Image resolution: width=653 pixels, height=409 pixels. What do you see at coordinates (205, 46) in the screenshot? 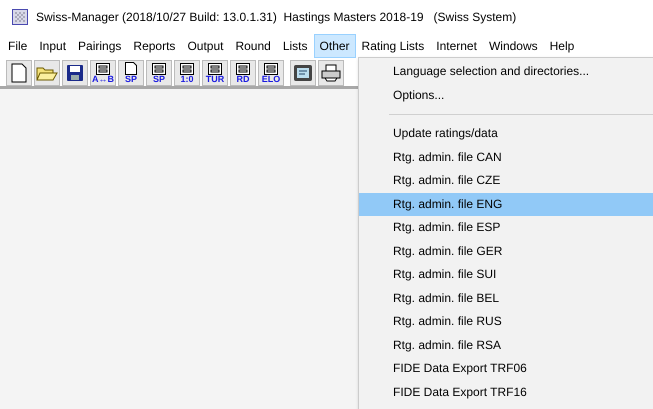
I see `menu-item: Output` at bounding box center [205, 46].